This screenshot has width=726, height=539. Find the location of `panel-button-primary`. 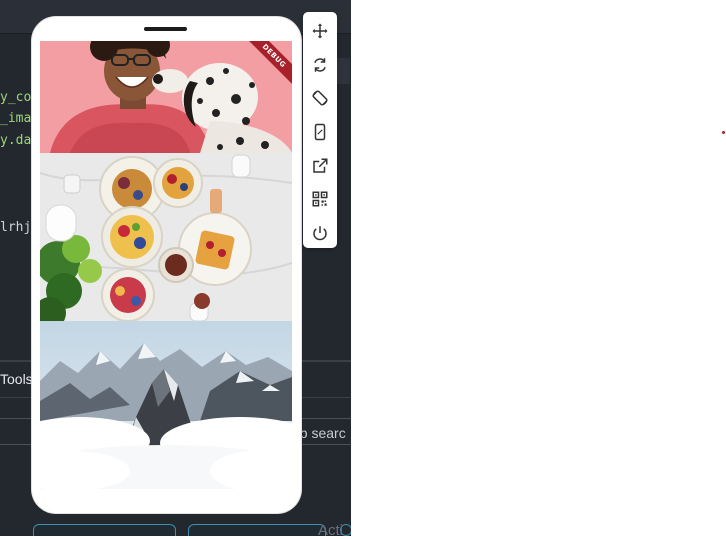

panel-button-primary is located at coordinates (104, 530).